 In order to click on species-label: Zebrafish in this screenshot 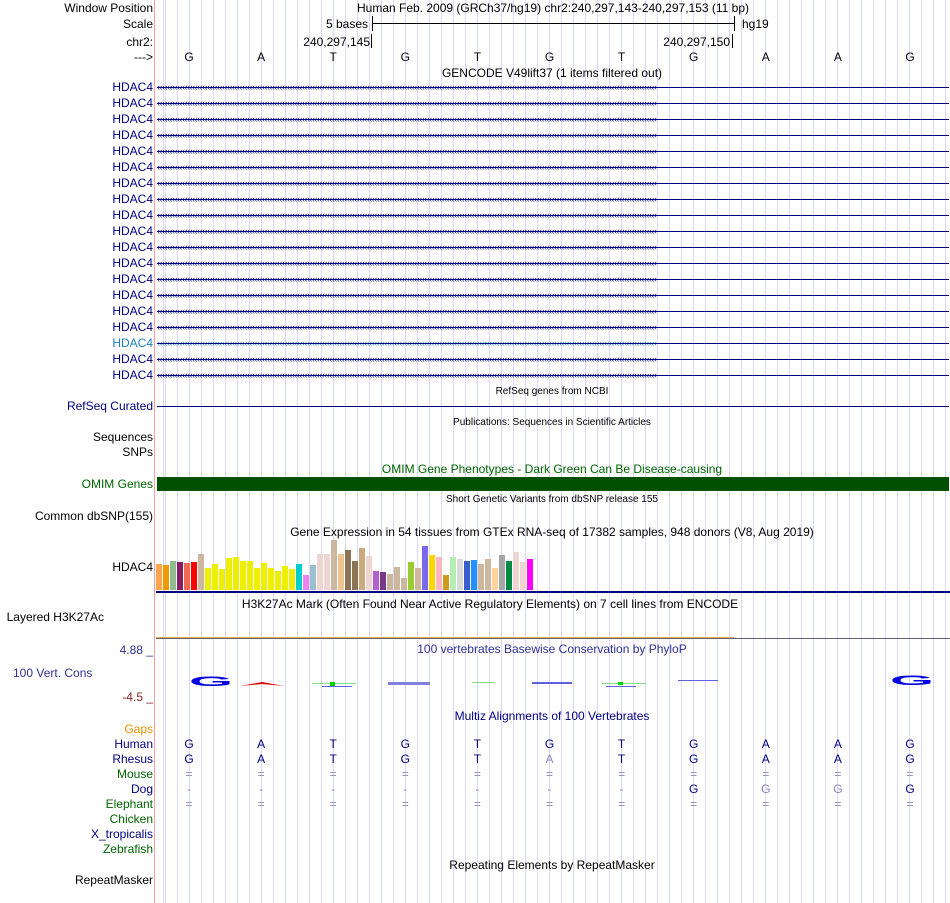, I will do `click(128, 849)`.